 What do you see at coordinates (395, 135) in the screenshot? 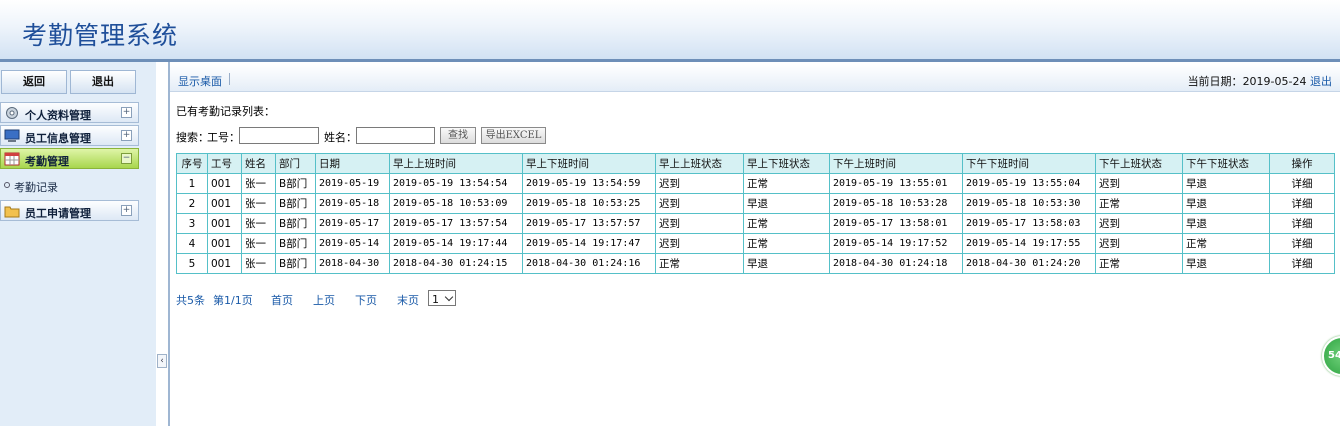
I see `name-input` at bounding box center [395, 135].